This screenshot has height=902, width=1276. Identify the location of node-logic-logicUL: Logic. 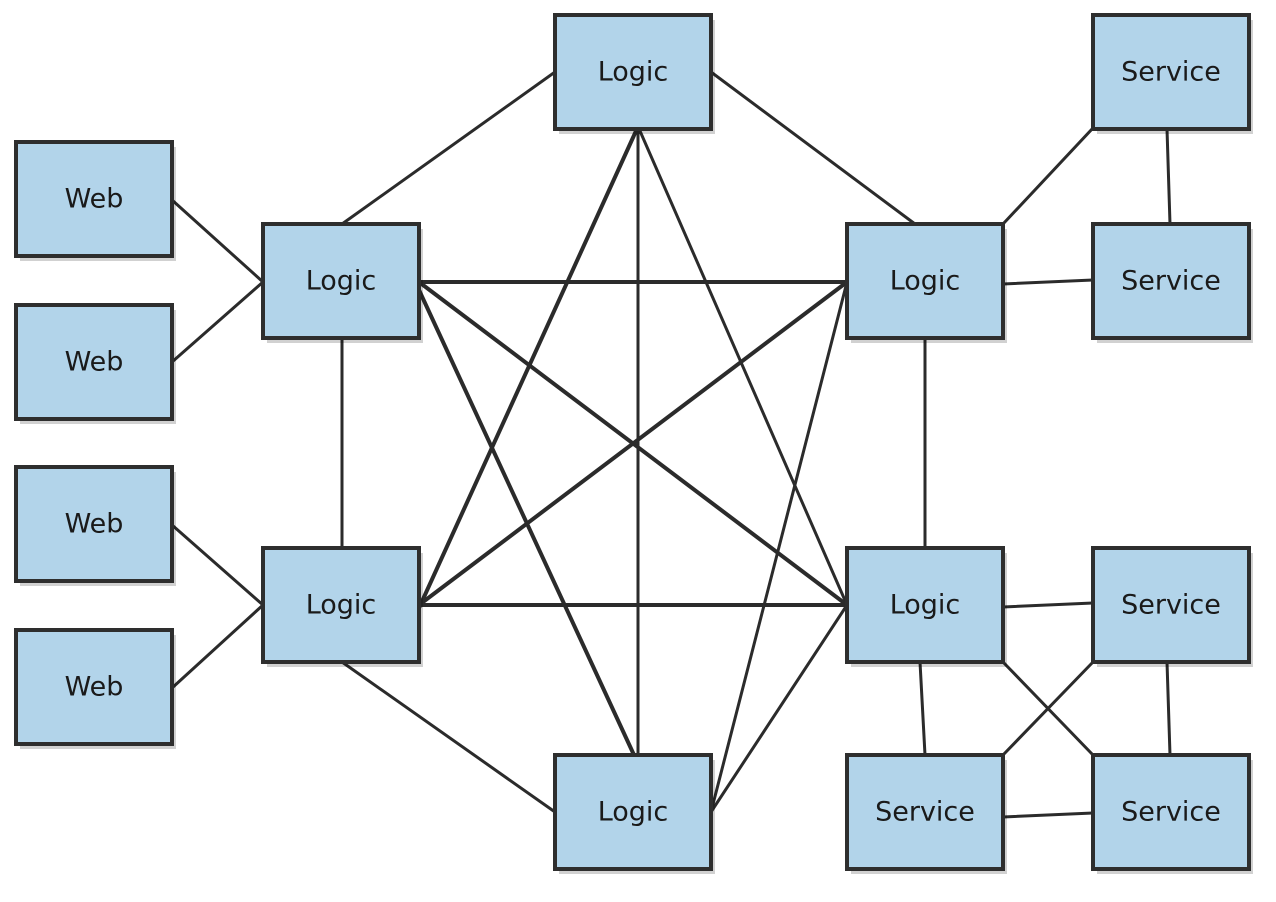
(342, 282).